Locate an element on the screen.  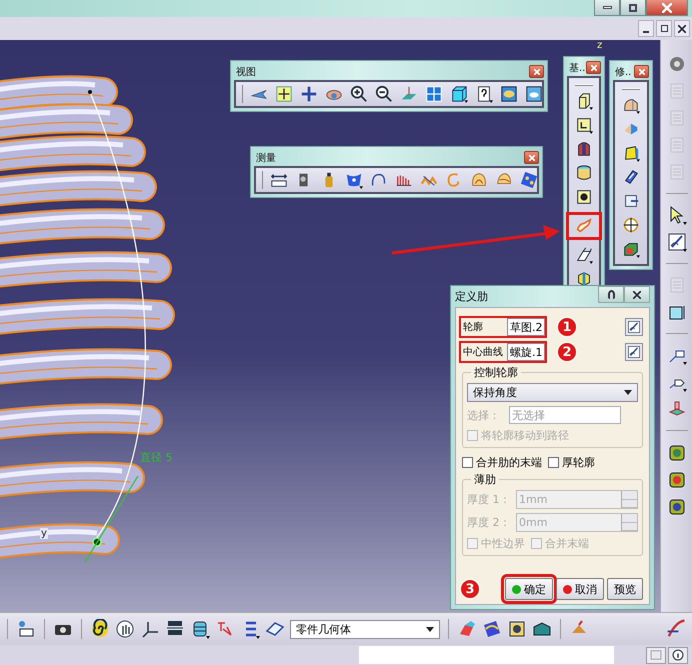
axis-label: y is located at coordinates (44, 533).